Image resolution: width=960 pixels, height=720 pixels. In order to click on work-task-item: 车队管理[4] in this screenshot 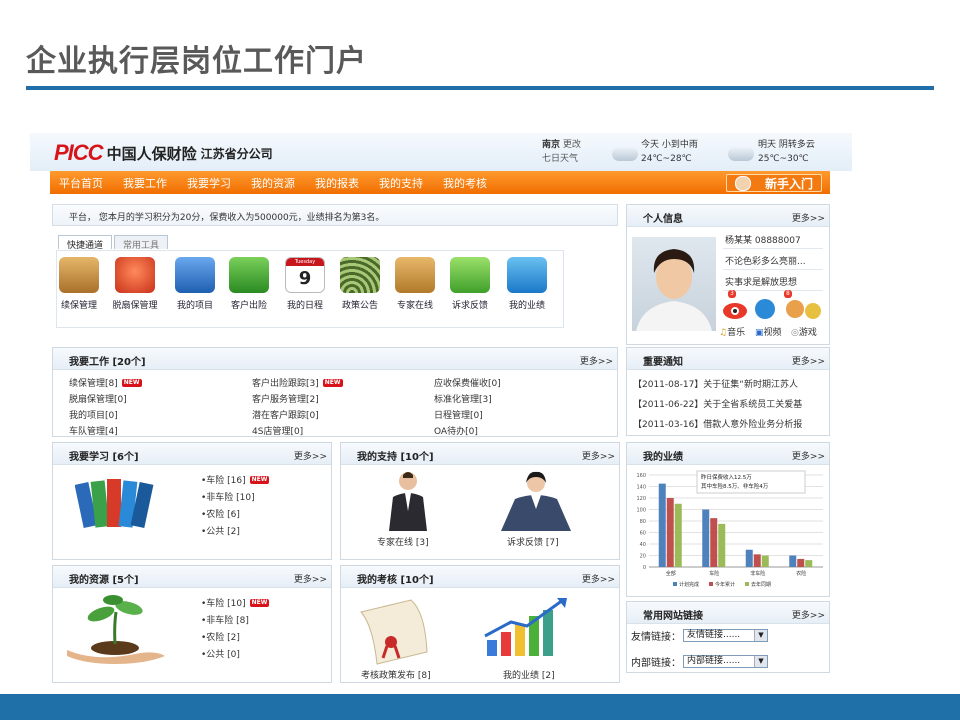, I will do `click(159, 432)`.